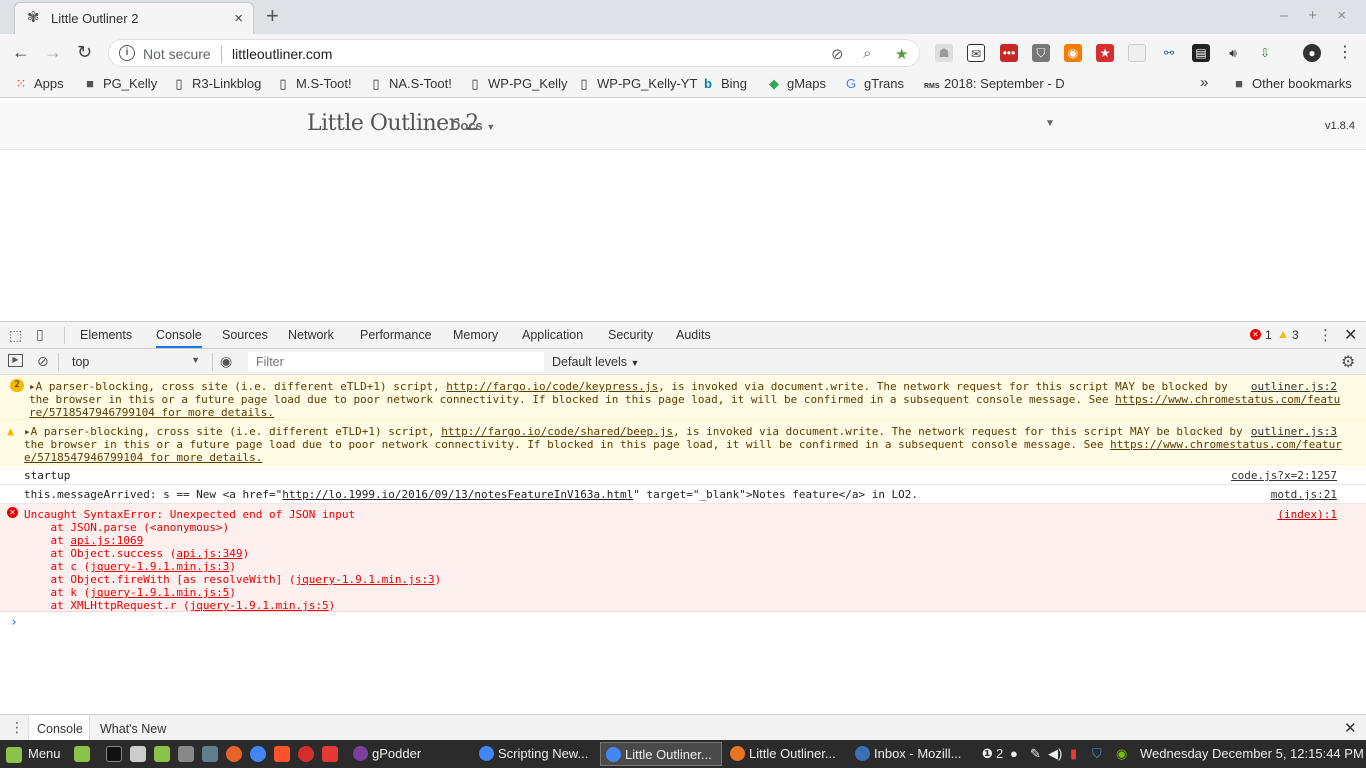 The image size is (1366, 768). Describe the element at coordinates (216, 84) in the screenshot. I see `bookmark-r3-linkblog: ▯ R3-Linkblog` at that location.